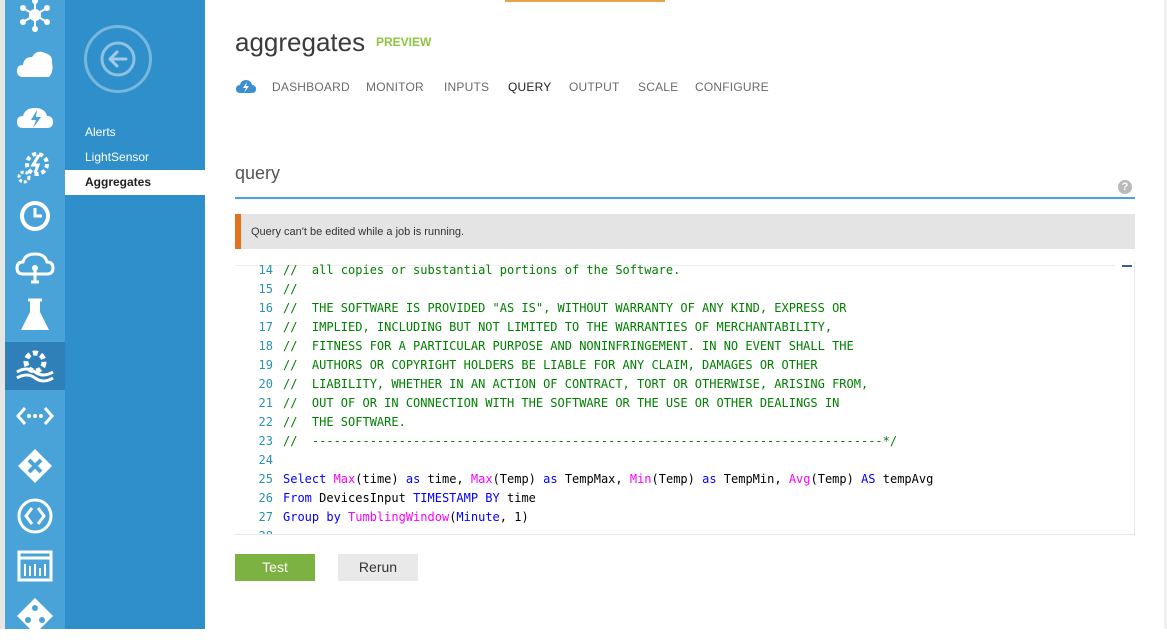 The width and height of the screenshot is (1167, 640). I want to click on preview-badge: PREVIEW, so click(404, 42).